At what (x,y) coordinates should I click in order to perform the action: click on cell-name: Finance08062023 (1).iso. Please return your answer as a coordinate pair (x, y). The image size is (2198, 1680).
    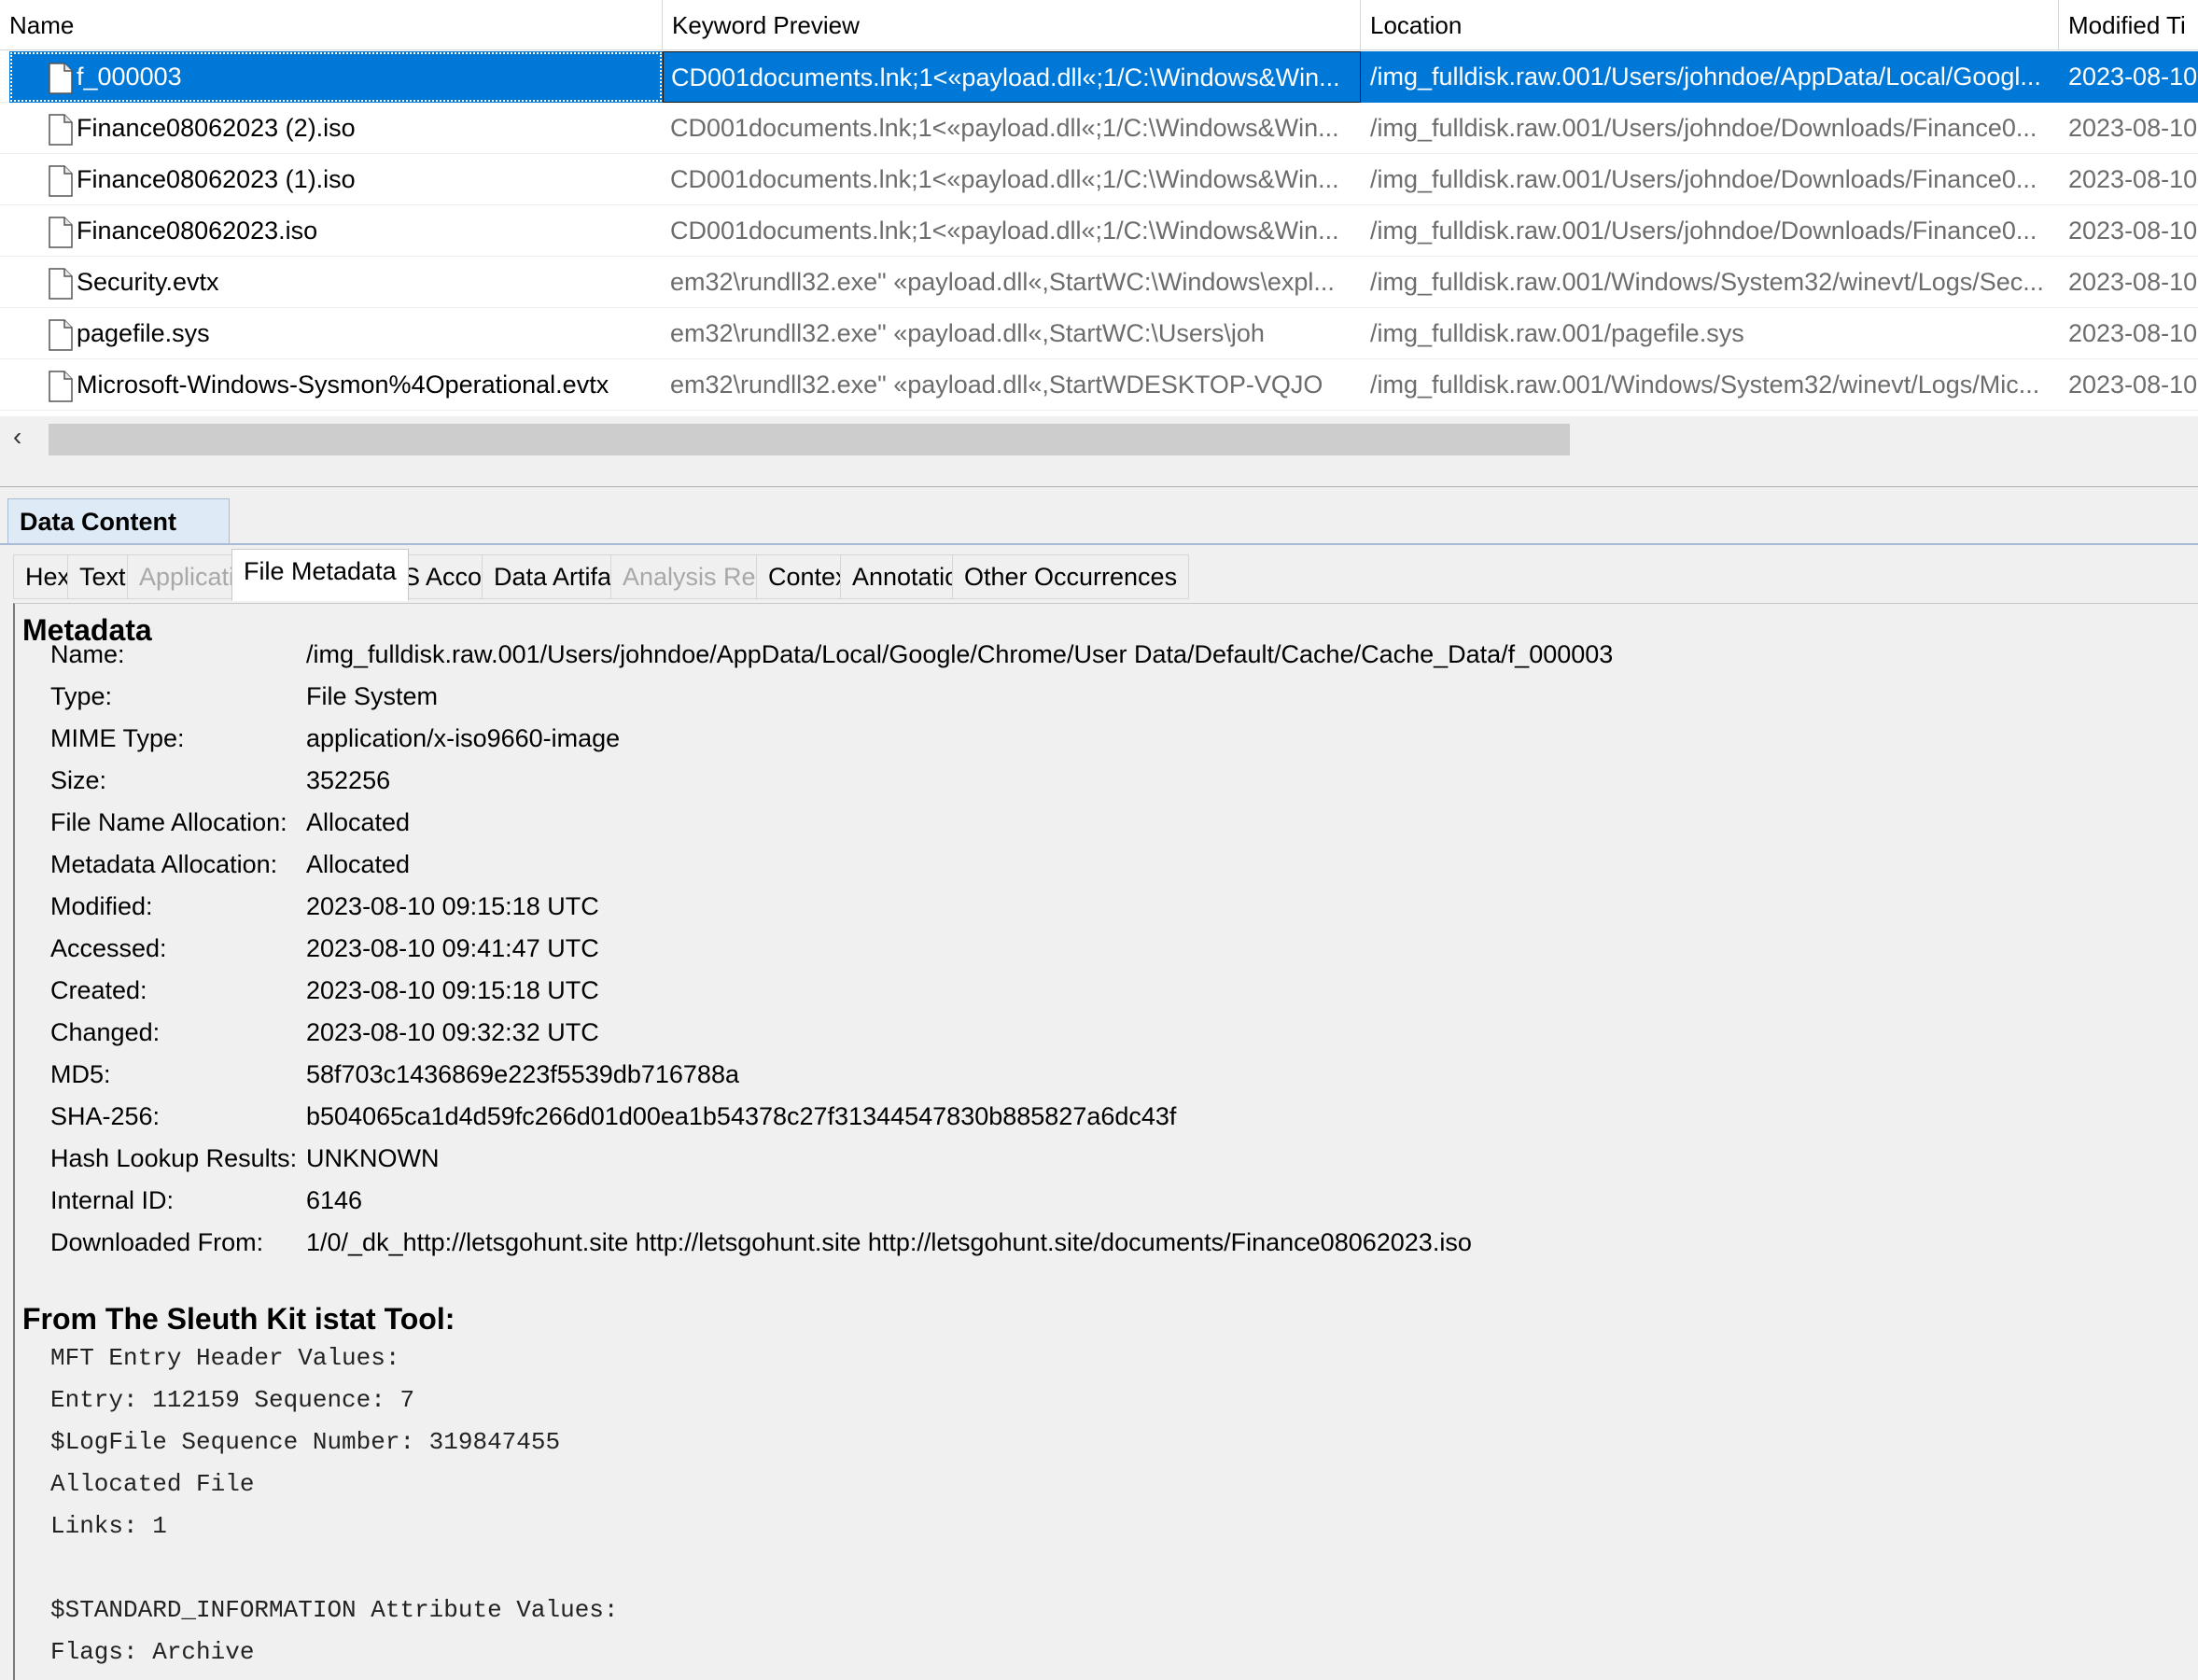
    Looking at the image, I should click on (336, 179).